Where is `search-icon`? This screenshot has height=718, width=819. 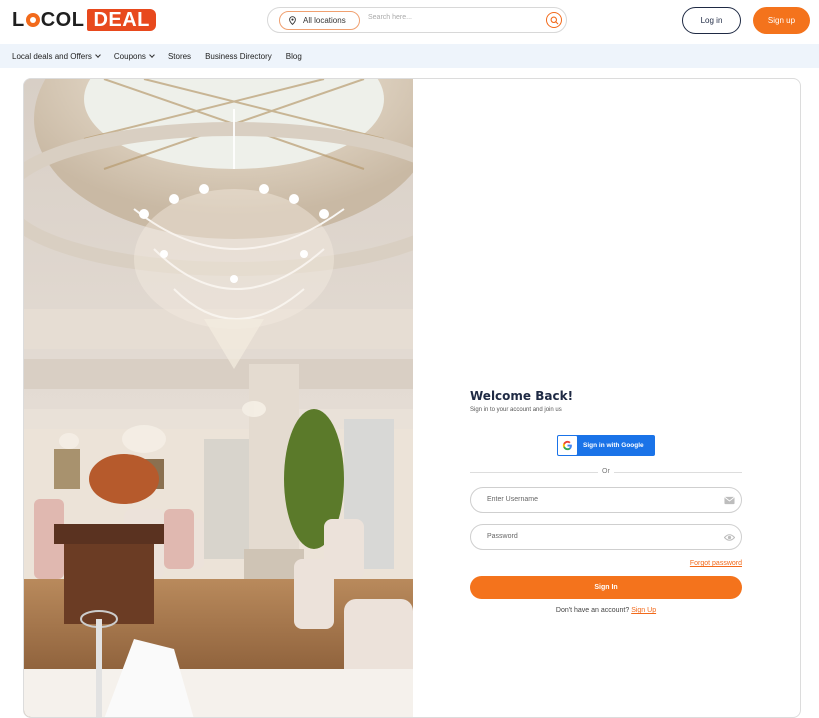 search-icon is located at coordinates (554, 20).